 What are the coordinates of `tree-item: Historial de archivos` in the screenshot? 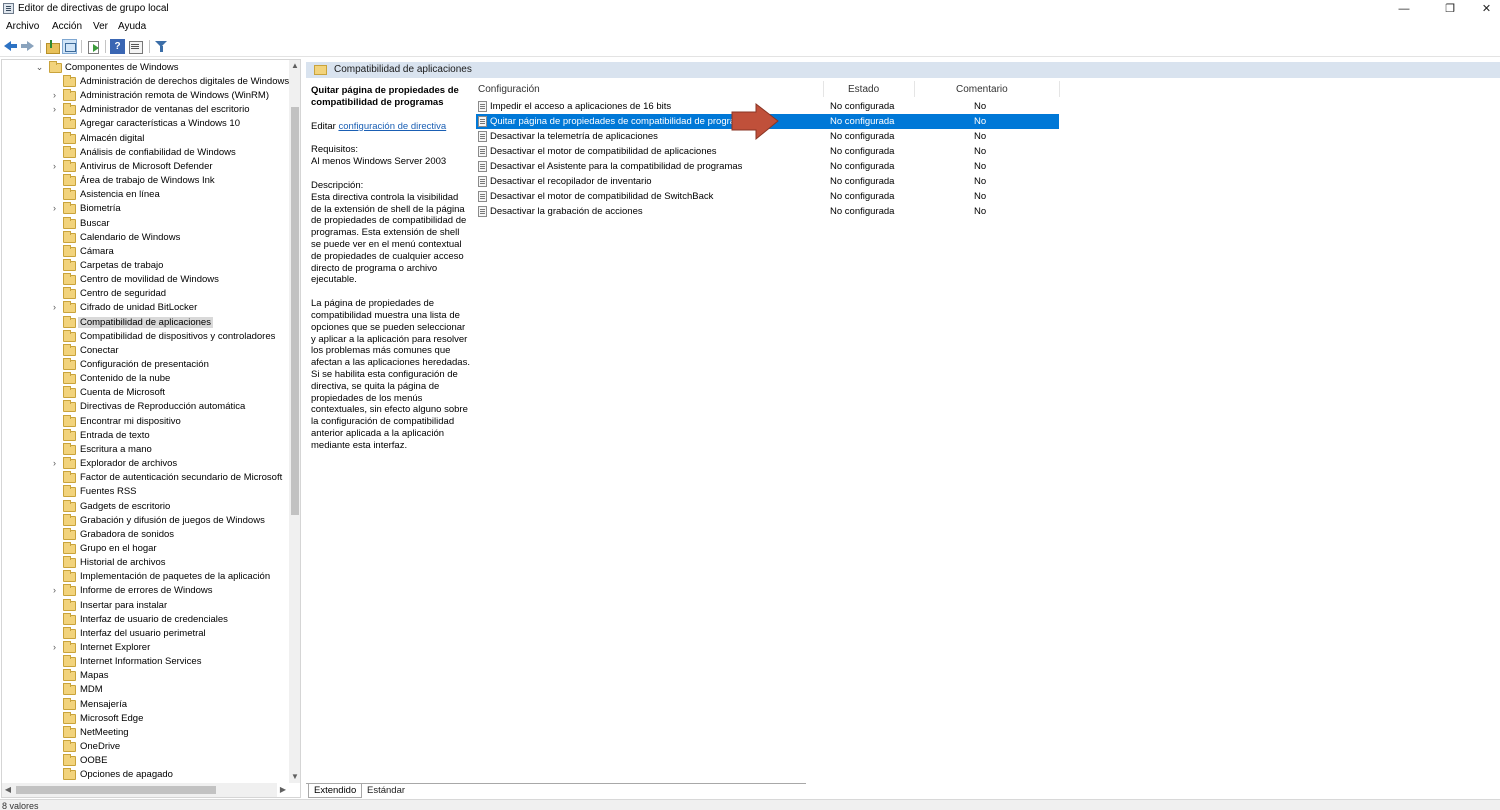 It's located at (145, 563).